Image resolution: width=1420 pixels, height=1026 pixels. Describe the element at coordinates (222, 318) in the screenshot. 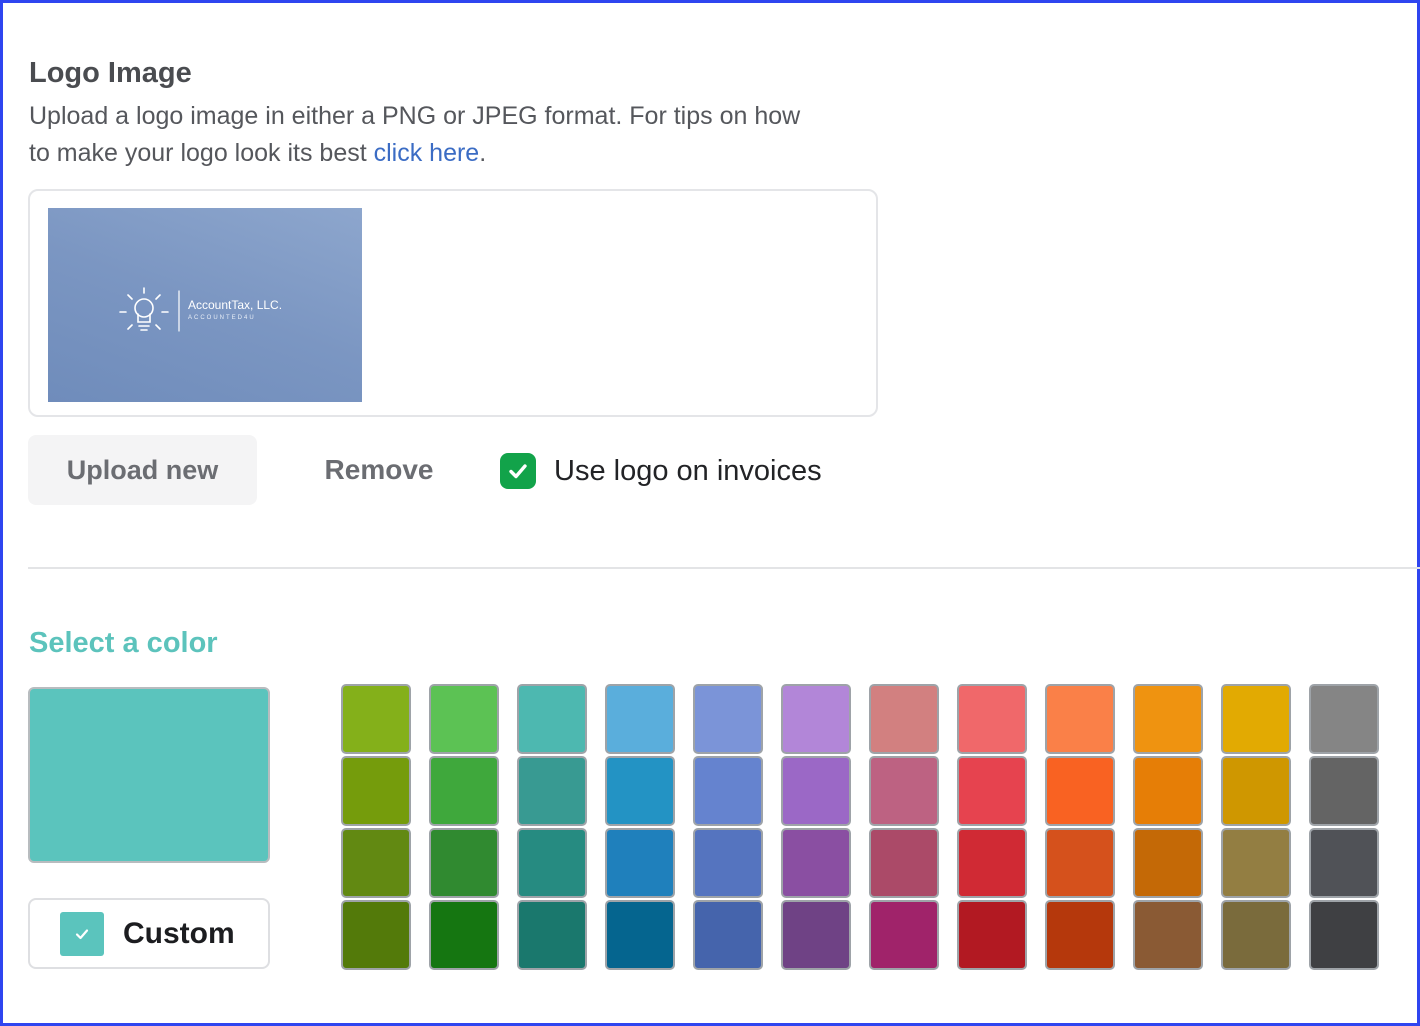

I see `logo-tagline: ACCOUNTED4U` at that location.